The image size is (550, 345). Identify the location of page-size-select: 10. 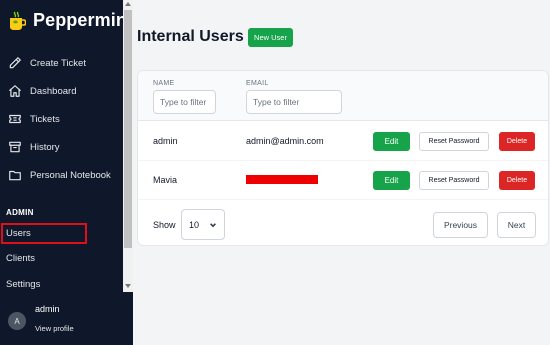
(203, 224).